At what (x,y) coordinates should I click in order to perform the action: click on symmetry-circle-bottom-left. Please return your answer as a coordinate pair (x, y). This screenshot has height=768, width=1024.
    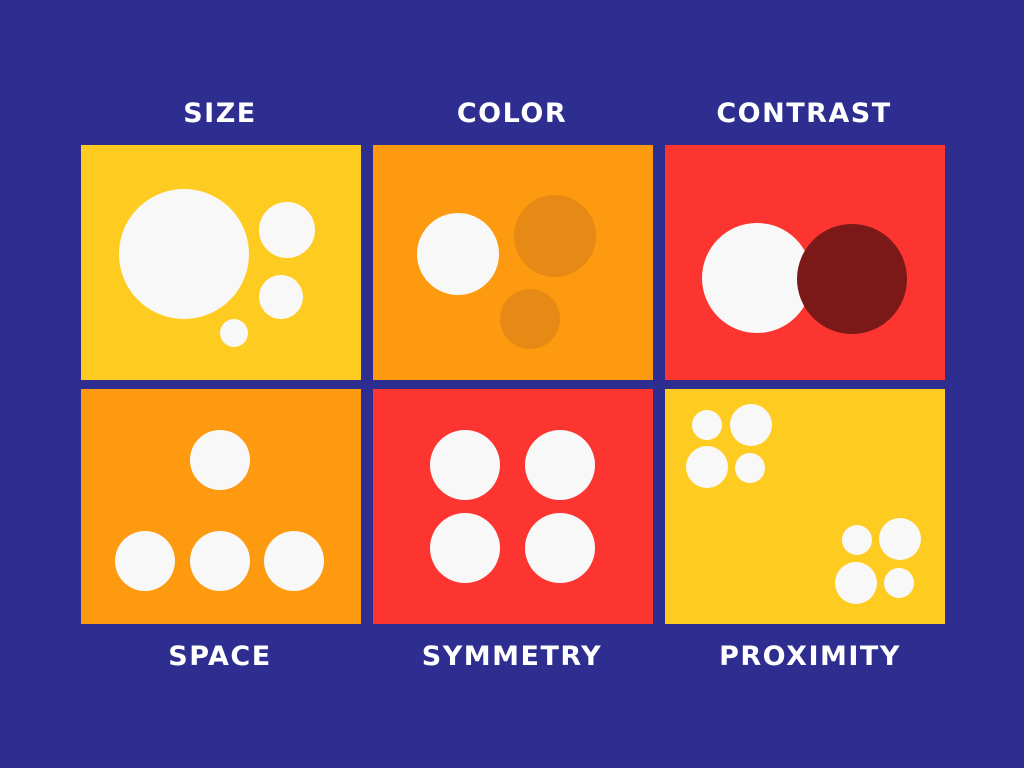
    Looking at the image, I should click on (465, 548).